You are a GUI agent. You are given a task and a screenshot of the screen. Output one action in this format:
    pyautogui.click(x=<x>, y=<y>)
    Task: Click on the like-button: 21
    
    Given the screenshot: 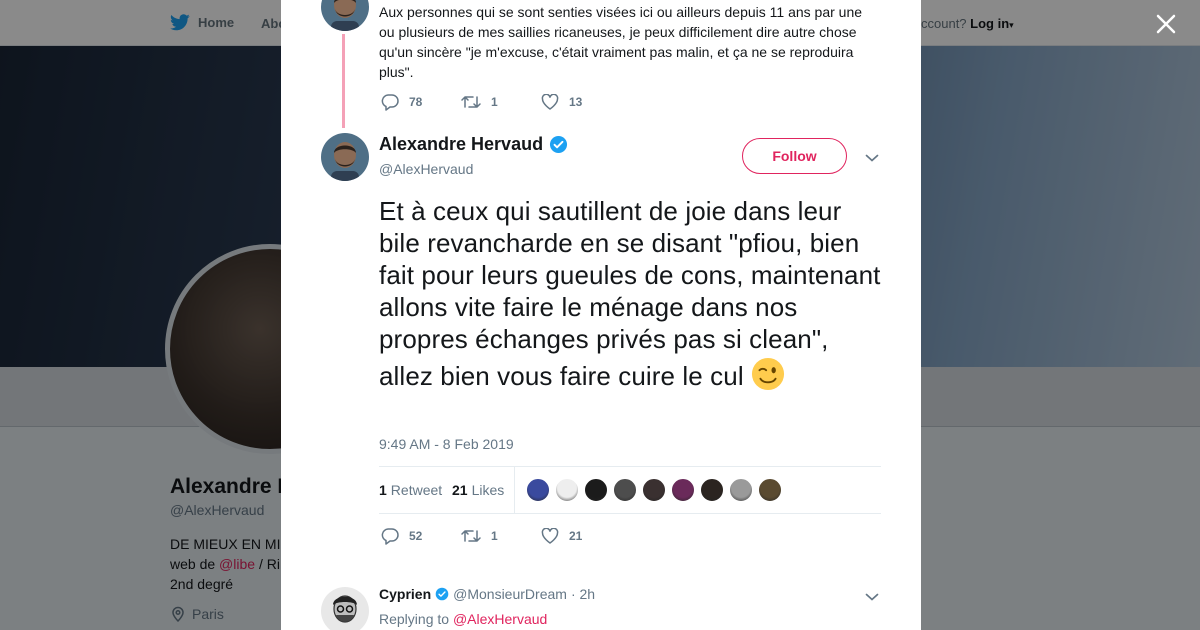 What is the action you would take?
    pyautogui.click(x=581, y=536)
    